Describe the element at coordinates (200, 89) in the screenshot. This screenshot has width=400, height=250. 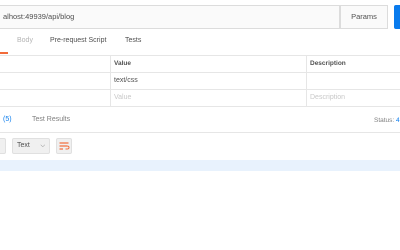
I see `table-row-divider` at that location.